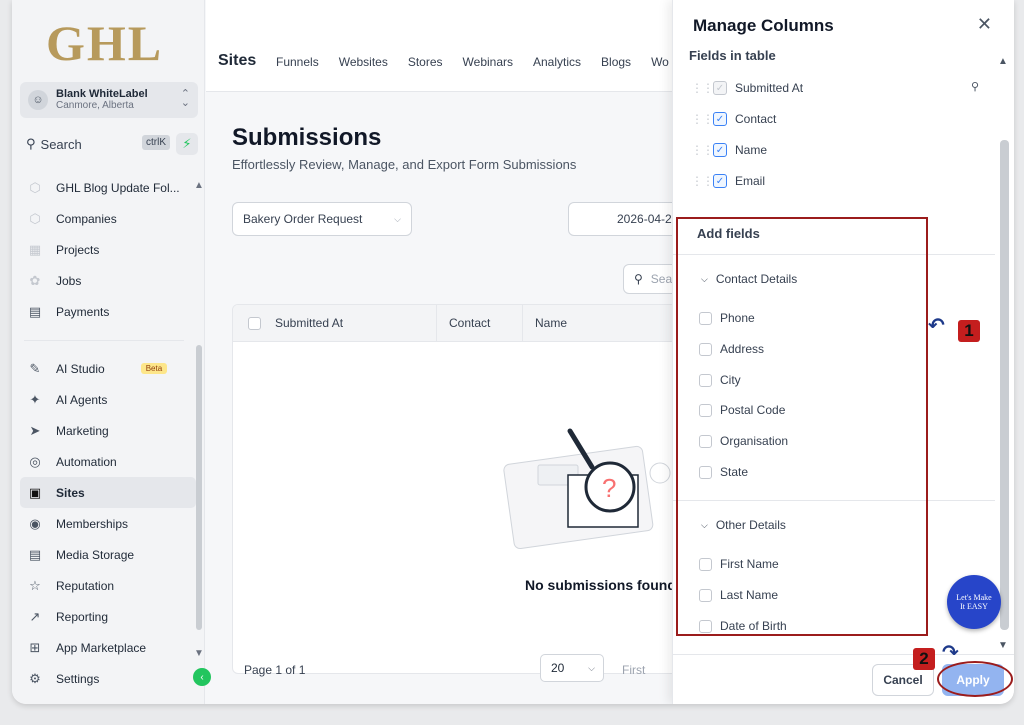 The width and height of the screenshot is (1024, 725). What do you see at coordinates (488, 62) in the screenshot?
I see `tab-webinars: Webinars` at bounding box center [488, 62].